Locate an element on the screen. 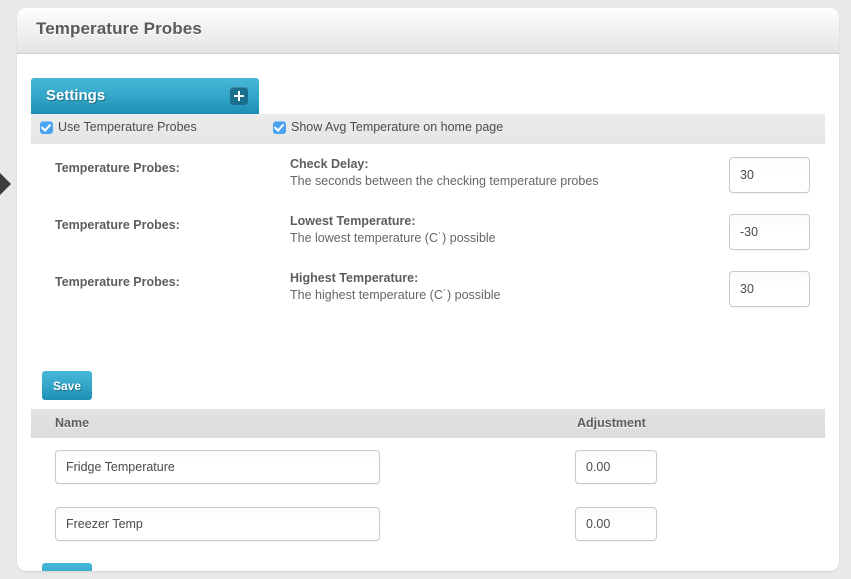 This screenshot has height=579, width=851. checkbox-use-temperature-probes-label: Use Temperature Probes is located at coordinates (127, 127).